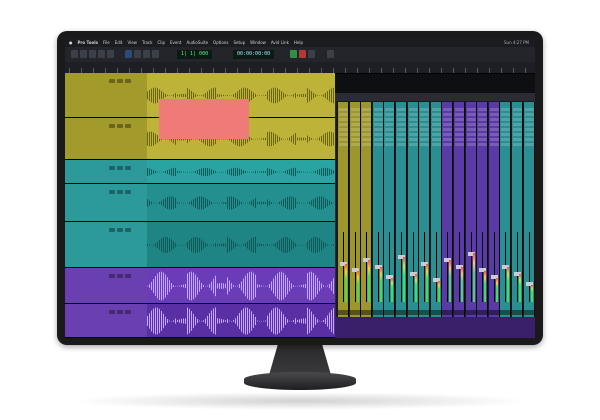  Describe the element at coordinates (128, 54) in the screenshot. I see `shuffle-mode-icon` at that location.